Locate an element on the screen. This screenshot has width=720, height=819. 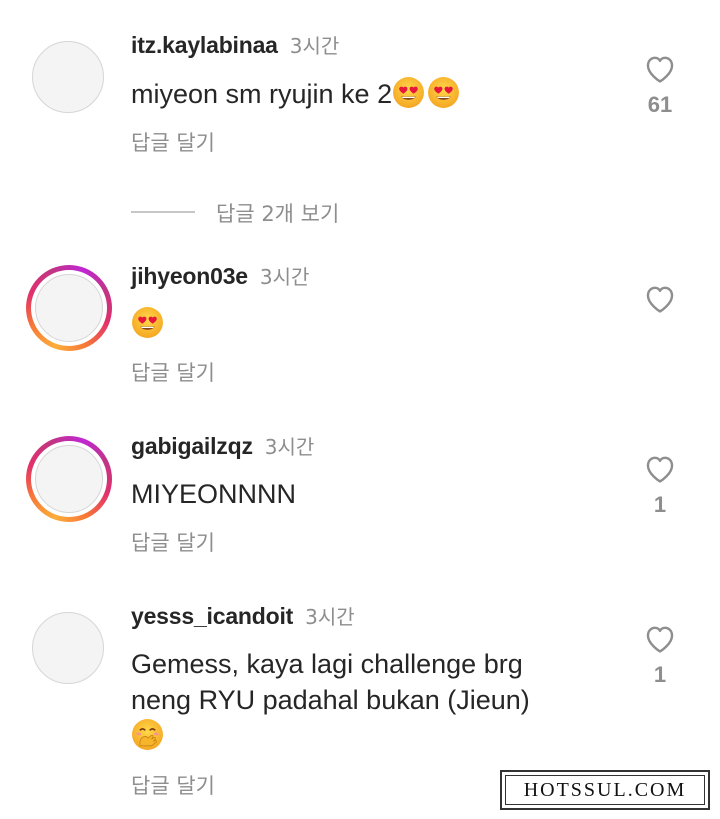
comment-username: yesss_icandoit is located at coordinates (212, 616).